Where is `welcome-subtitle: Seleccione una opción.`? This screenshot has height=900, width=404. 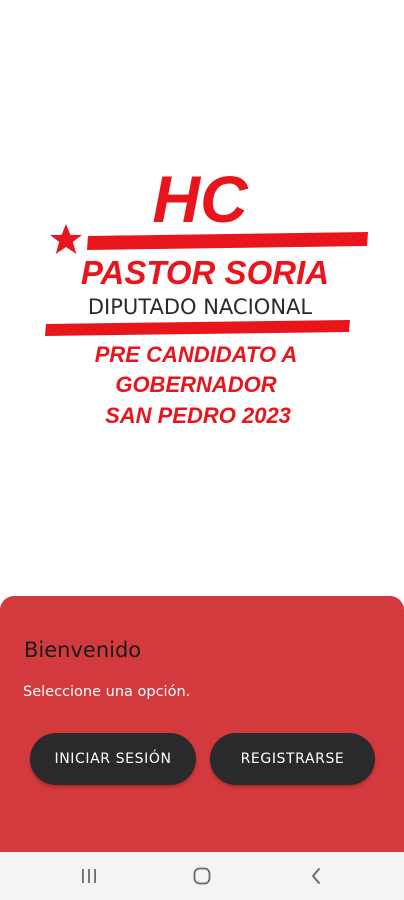
welcome-subtitle: Seleccione una opción. is located at coordinates (107, 692).